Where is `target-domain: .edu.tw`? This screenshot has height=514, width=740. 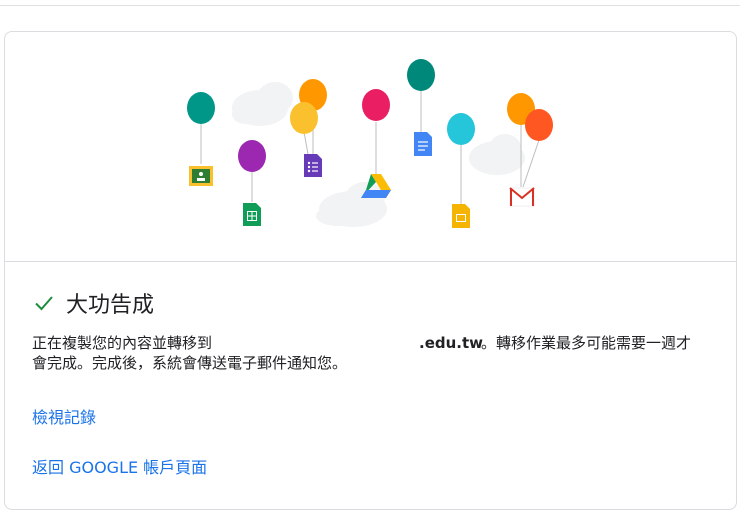
target-domain: .edu.tw is located at coordinates (451, 343).